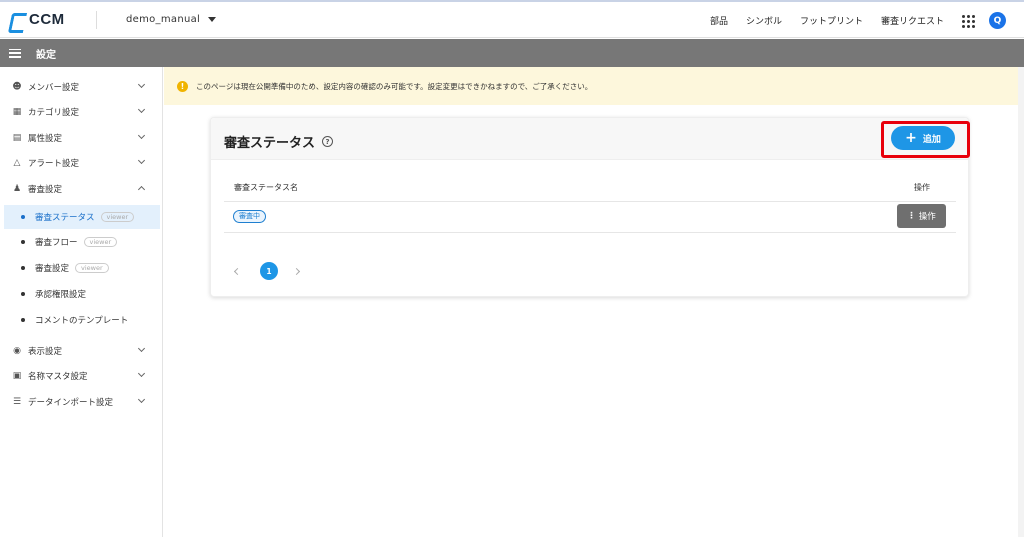 Image resolution: width=1024 pixels, height=537 pixels. I want to click on card-title: 審査ステータス ?, so click(279, 141).